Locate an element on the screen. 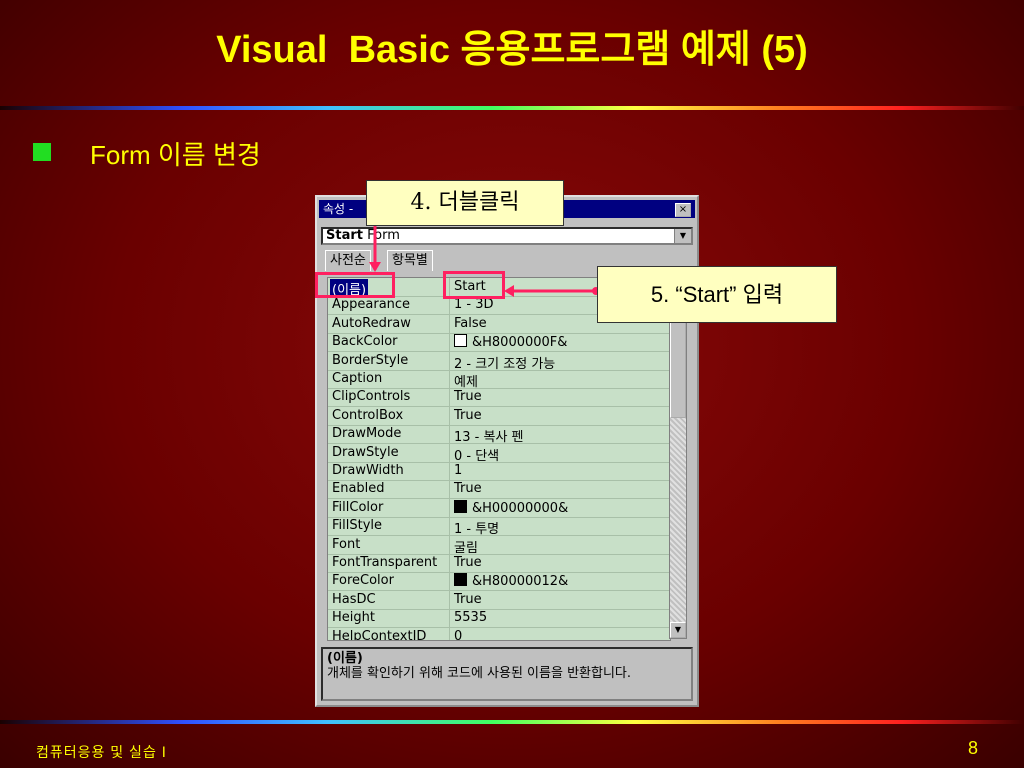 Image resolution: width=1024 pixels, height=768 pixels. property-row: BorderStyle 2 - 크기 조정 가능 is located at coordinates (499, 362).